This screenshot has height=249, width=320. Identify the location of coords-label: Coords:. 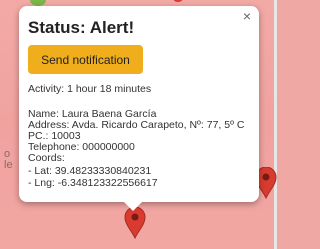
(46, 158).